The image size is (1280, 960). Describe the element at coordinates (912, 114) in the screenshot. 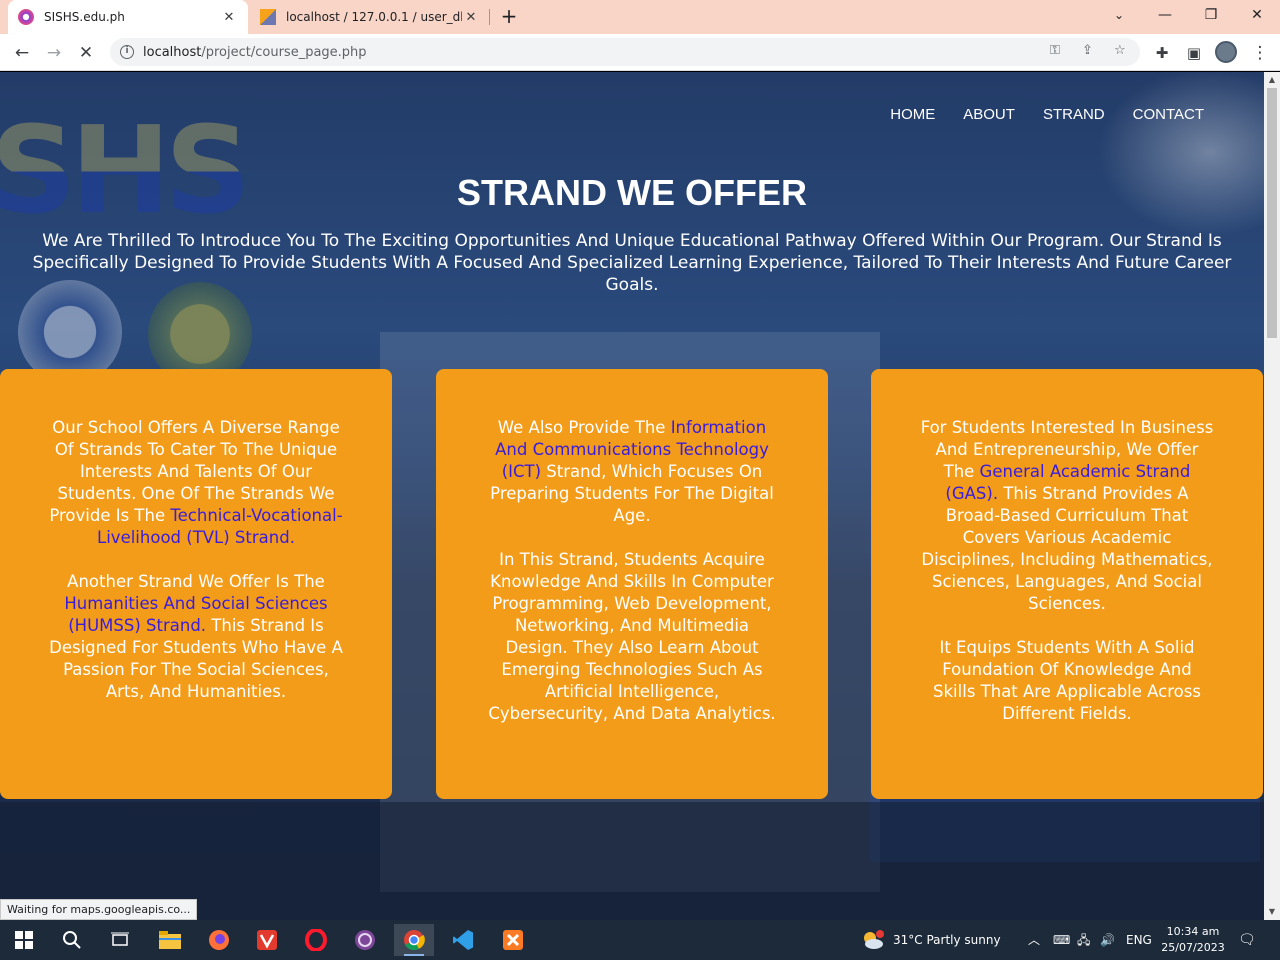

I see `nav-home: HOME` at that location.